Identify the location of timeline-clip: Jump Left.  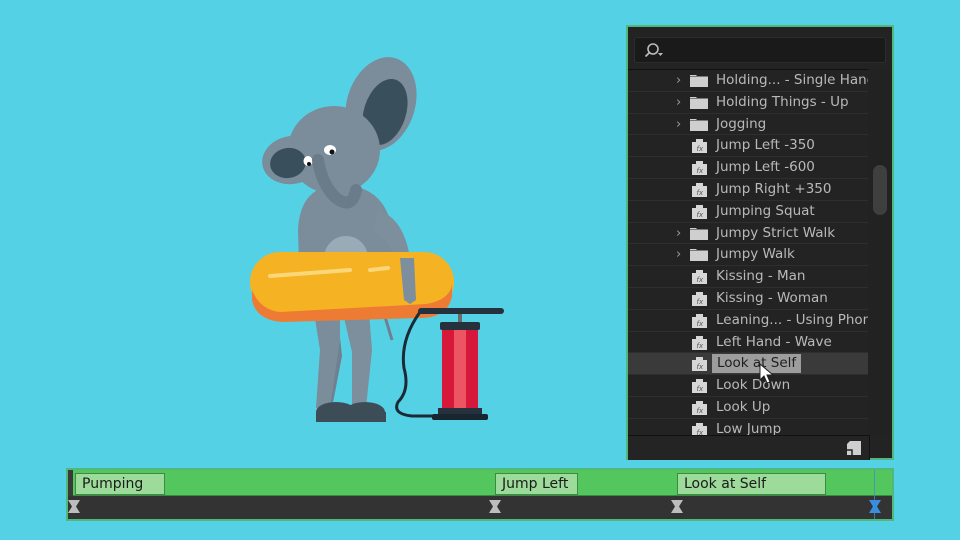
(536, 484).